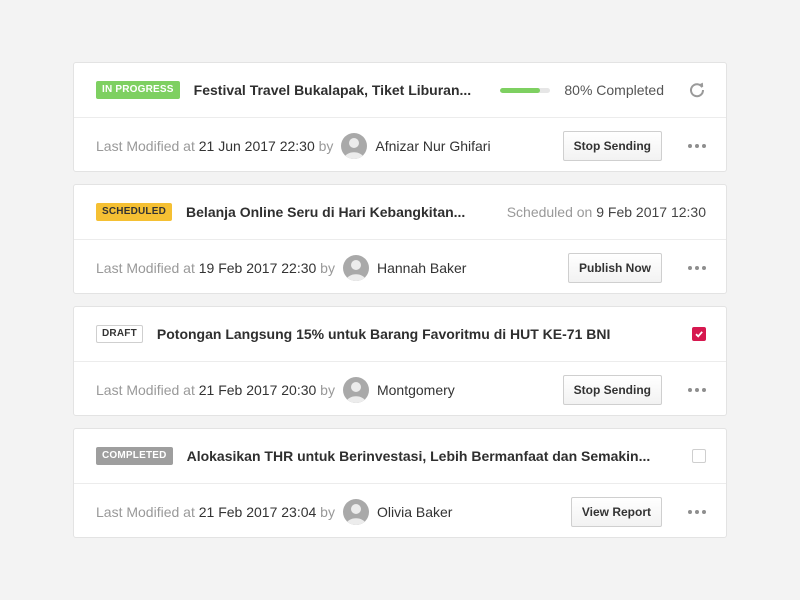 The height and width of the screenshot is (600, 800). I want to click on user-name: Hannah Baker, so click(421, 267).